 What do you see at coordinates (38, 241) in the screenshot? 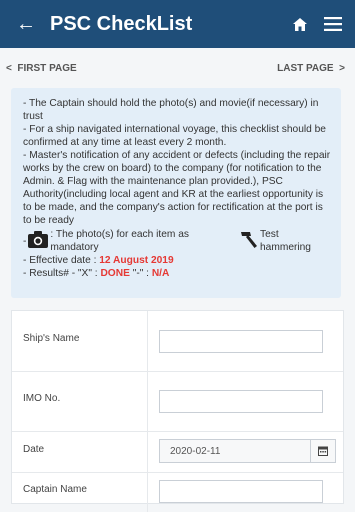
I see `camera-icon` at bounding box center [38, 241].